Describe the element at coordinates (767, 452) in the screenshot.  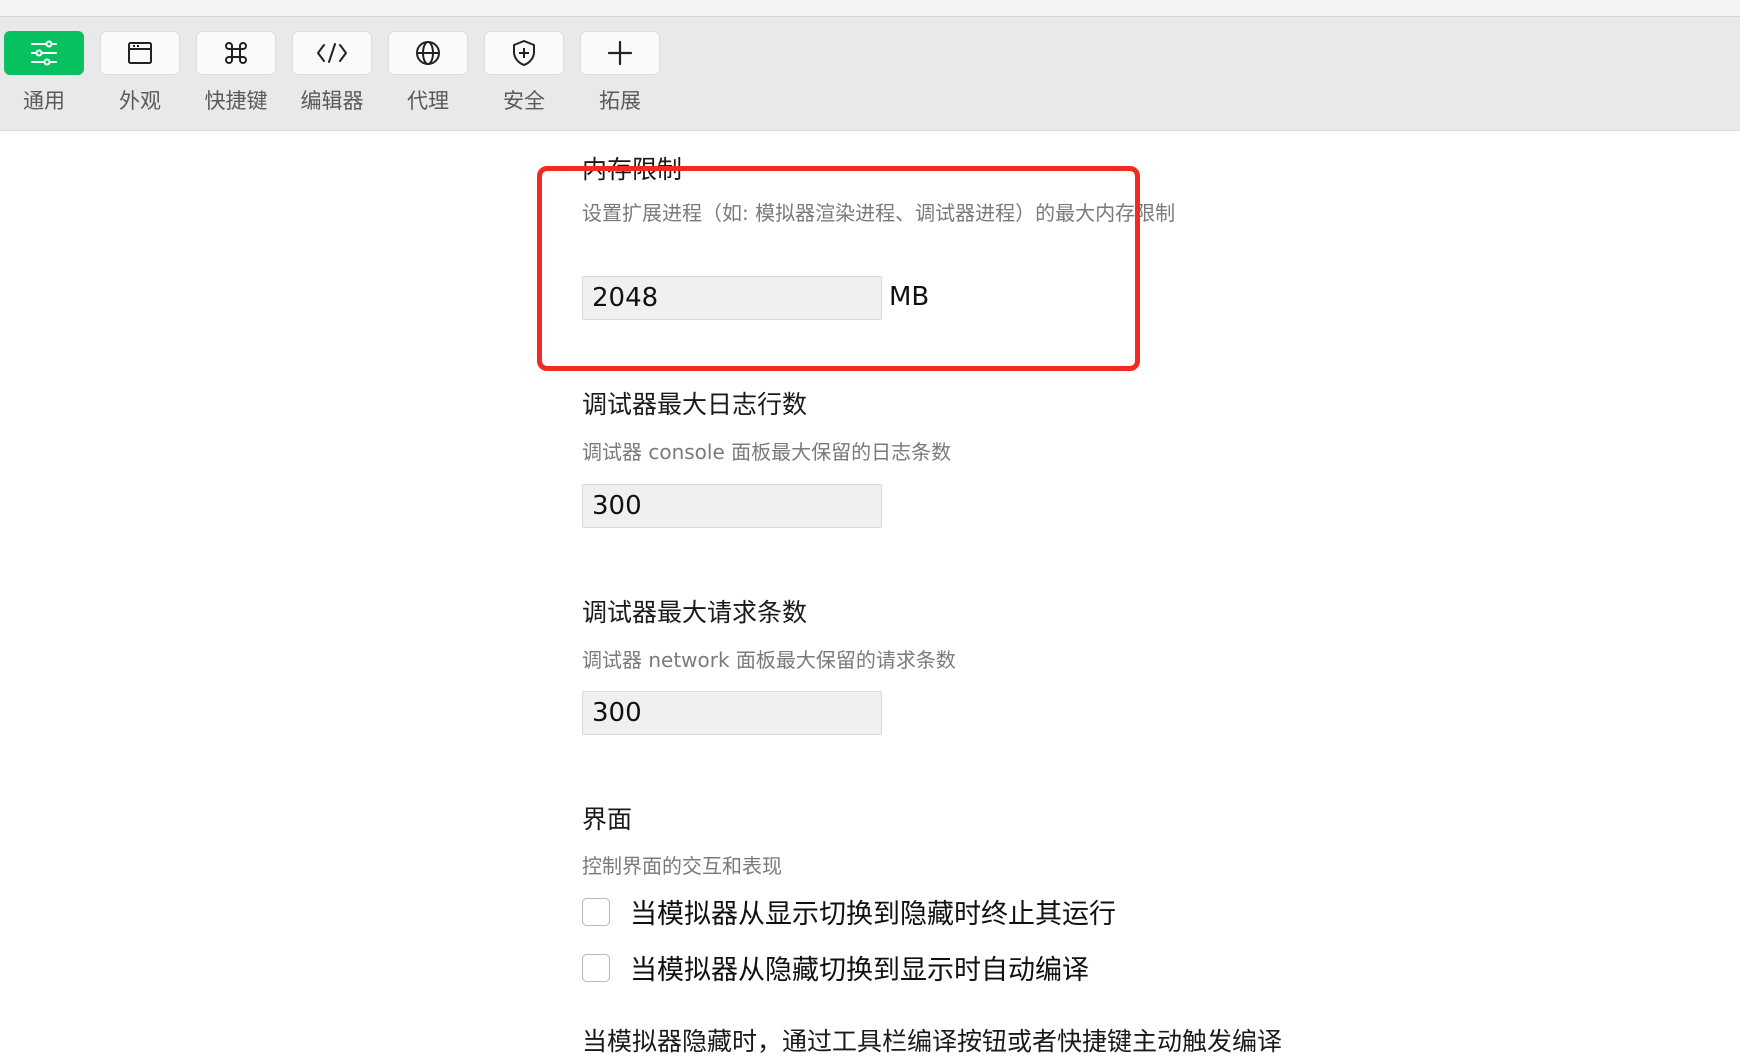
I see `max-log-lines-description: 调试器 console 面板最大保留的日志条数` at that location.